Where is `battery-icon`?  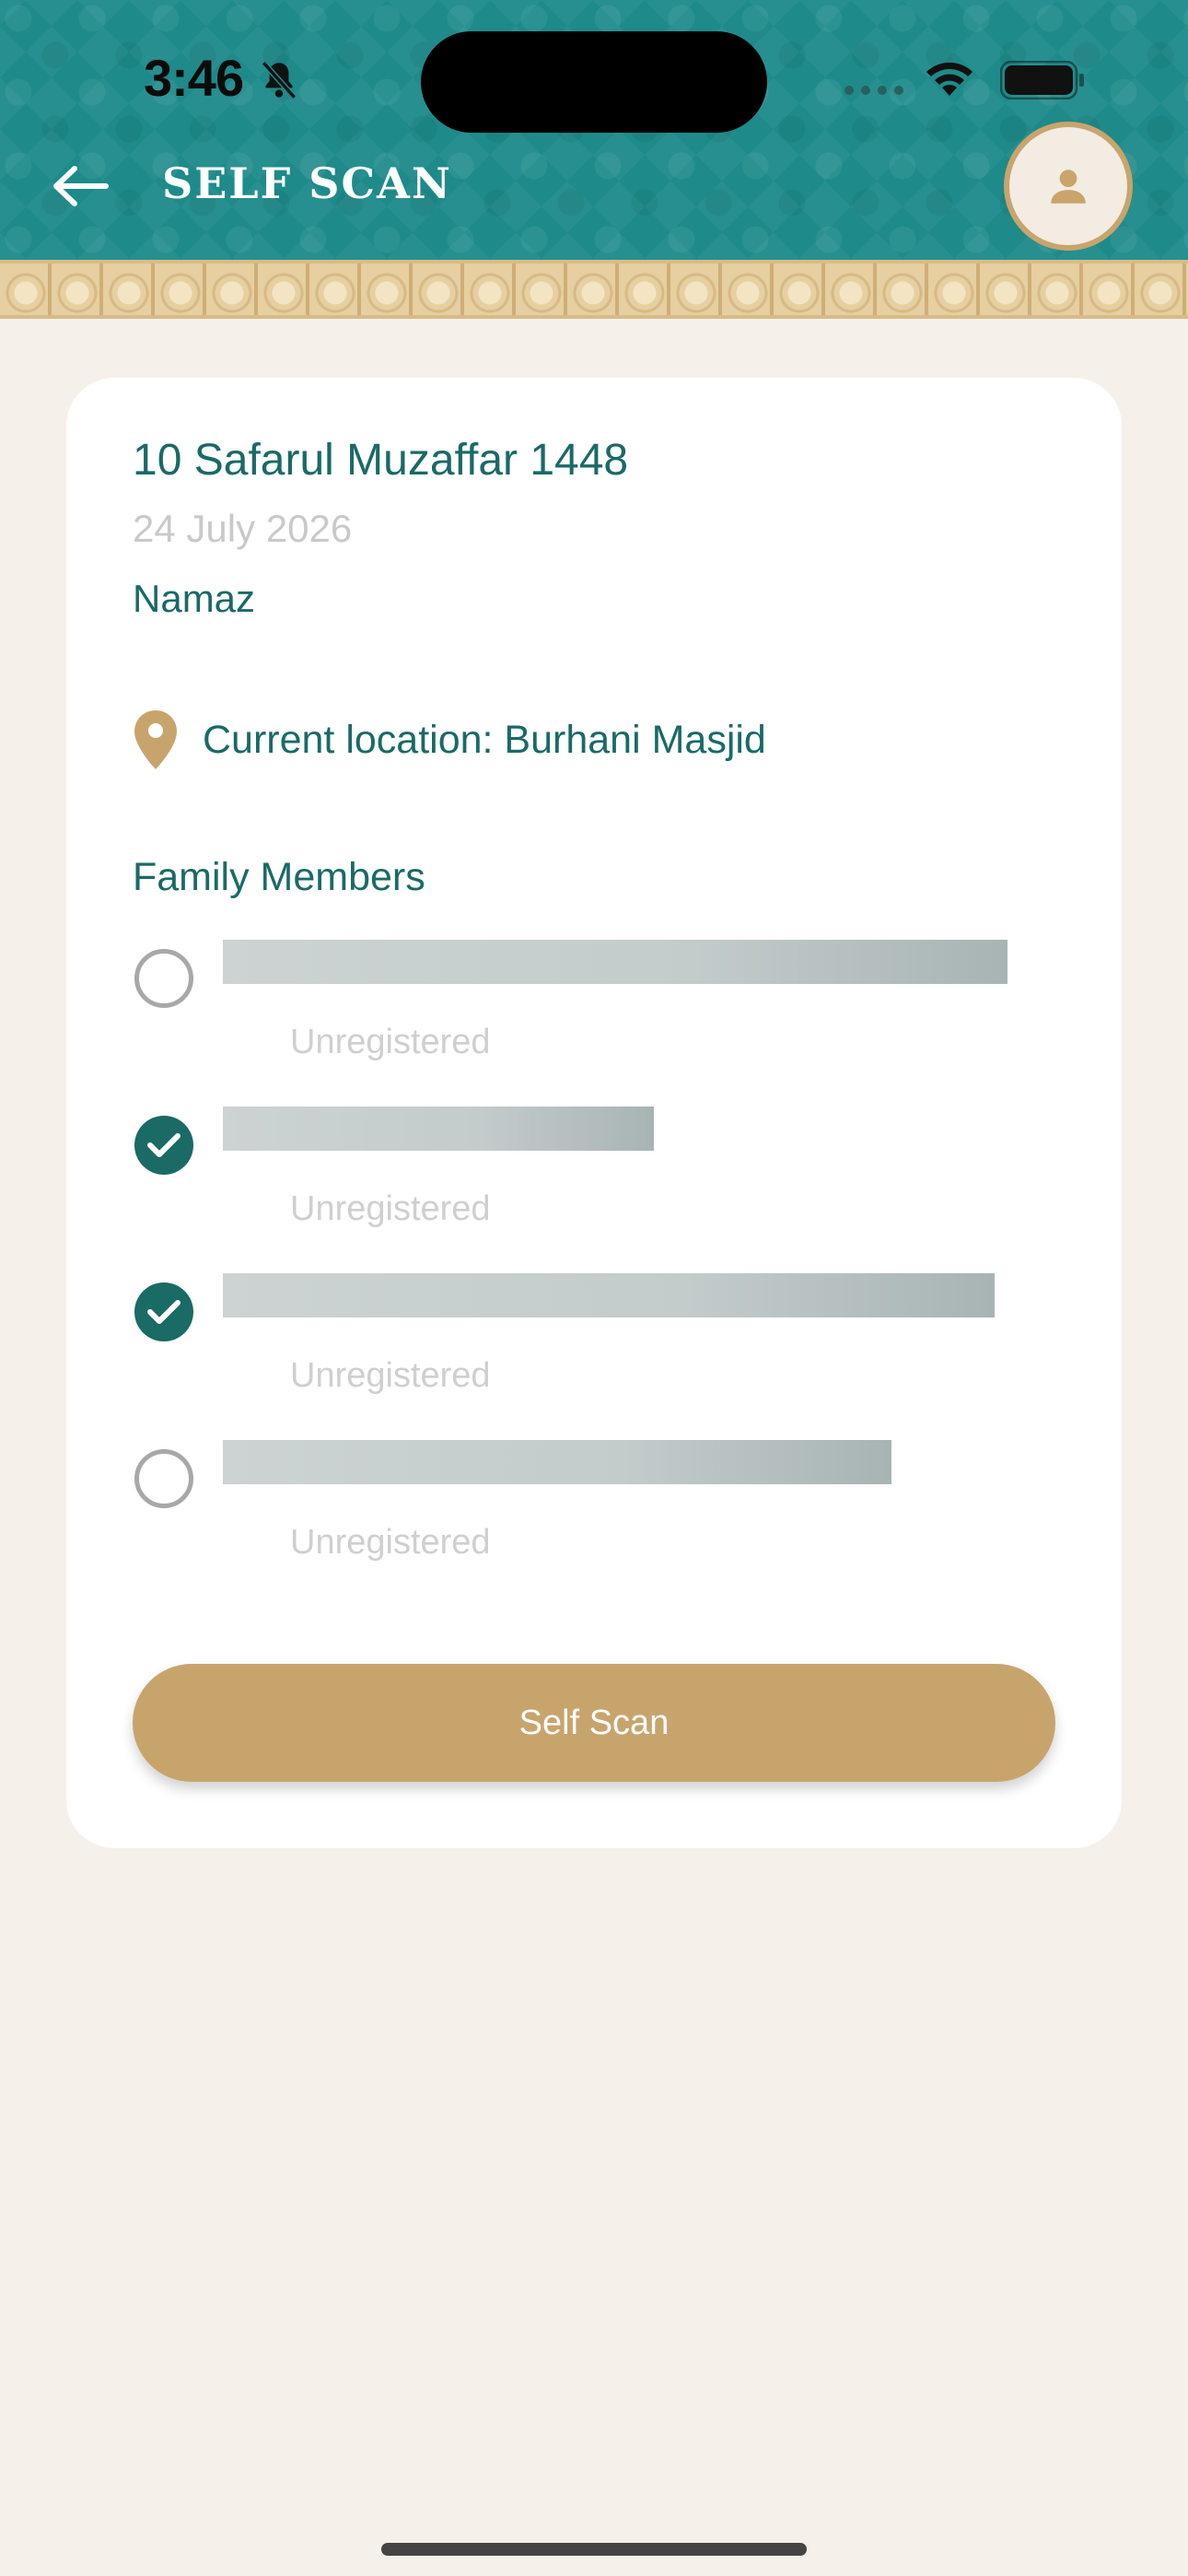 battery-icon is located at coordinates (1042, 80).